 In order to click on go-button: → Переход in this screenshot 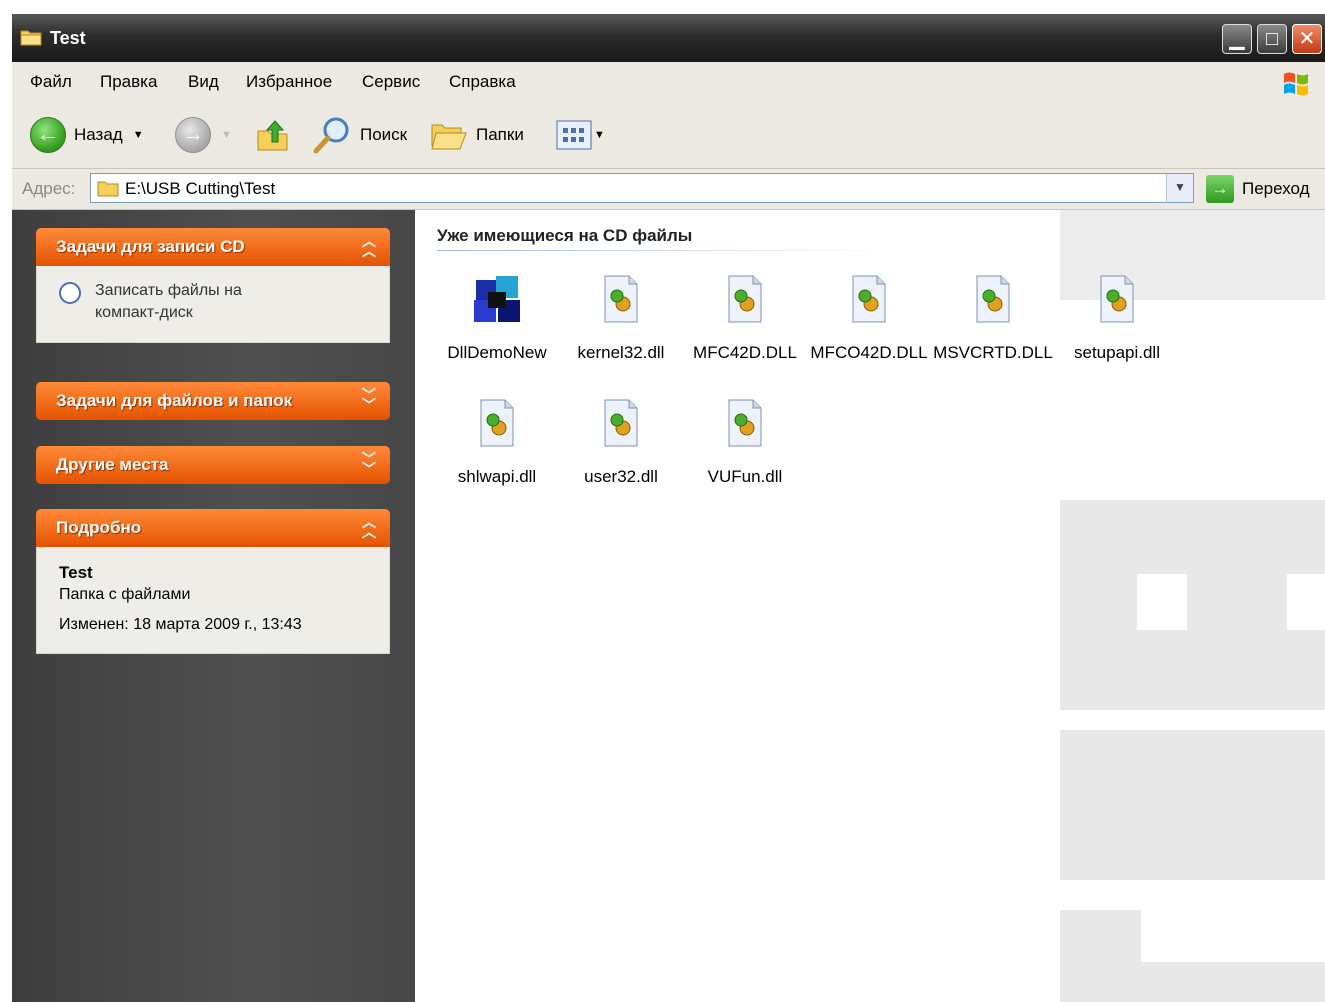, I will do `click(1258, 189)`.